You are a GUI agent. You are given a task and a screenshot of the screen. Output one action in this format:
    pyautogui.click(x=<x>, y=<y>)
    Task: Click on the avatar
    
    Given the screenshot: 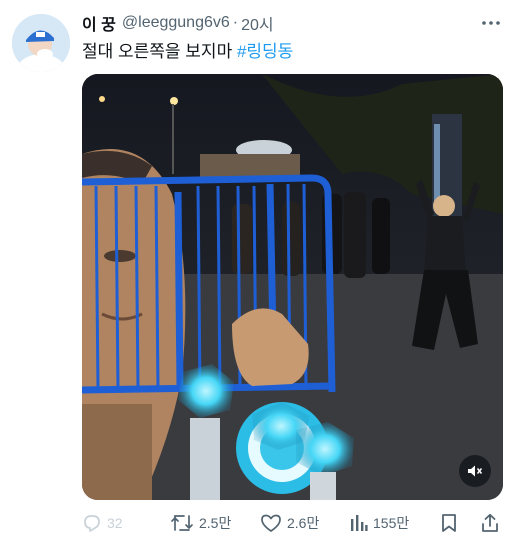 What is the action you would take?
    pyautogui.click(x=41, y=43)
    